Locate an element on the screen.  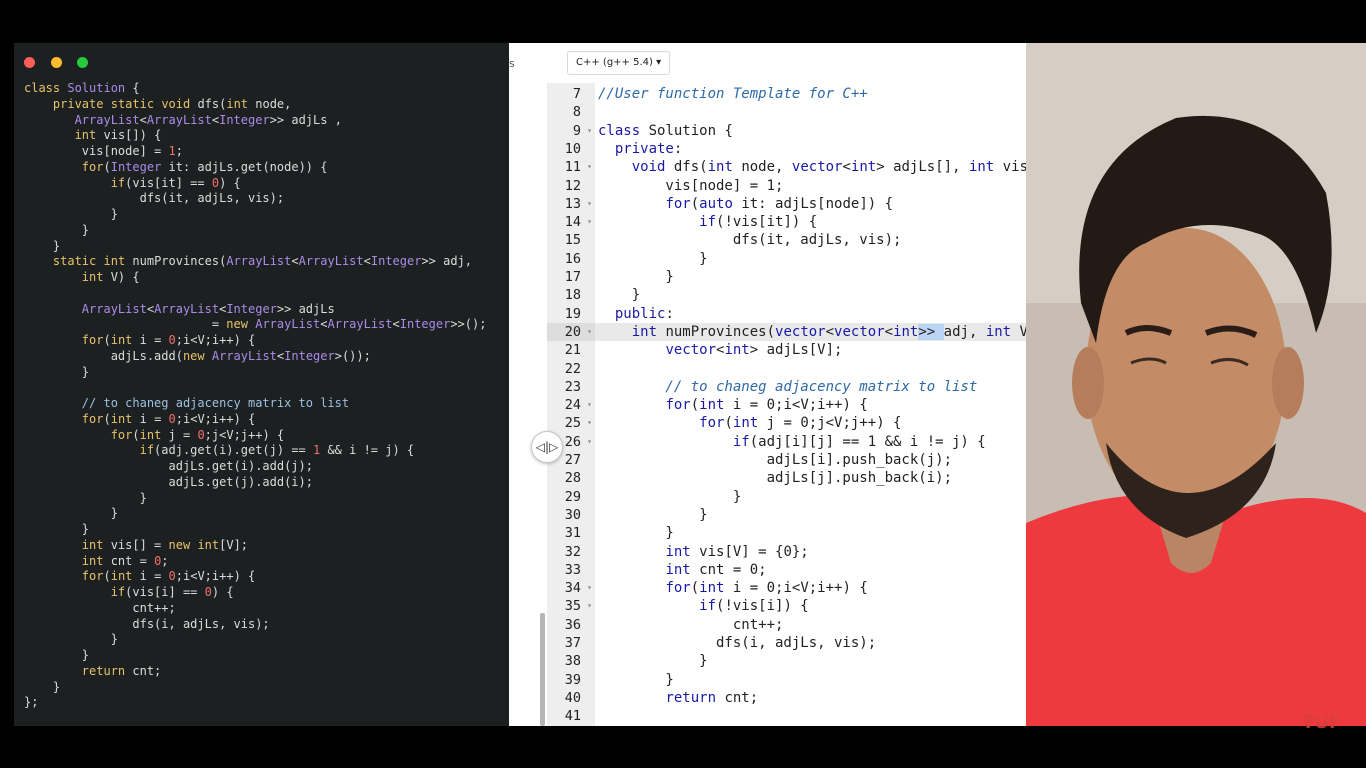
code-line: if(adj[i][j] == 1 && i != j) { is located at coordinates (810, 442).